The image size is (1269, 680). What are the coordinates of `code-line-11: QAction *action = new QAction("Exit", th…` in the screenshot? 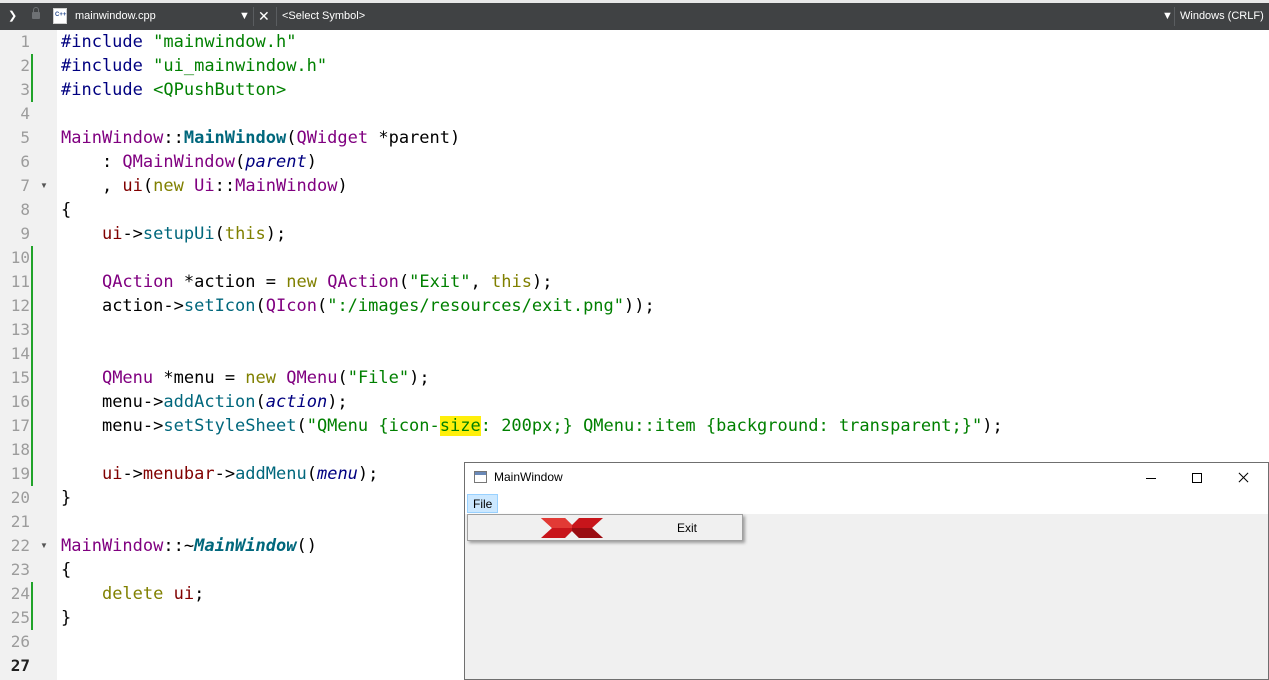 It's located at (327, 282).